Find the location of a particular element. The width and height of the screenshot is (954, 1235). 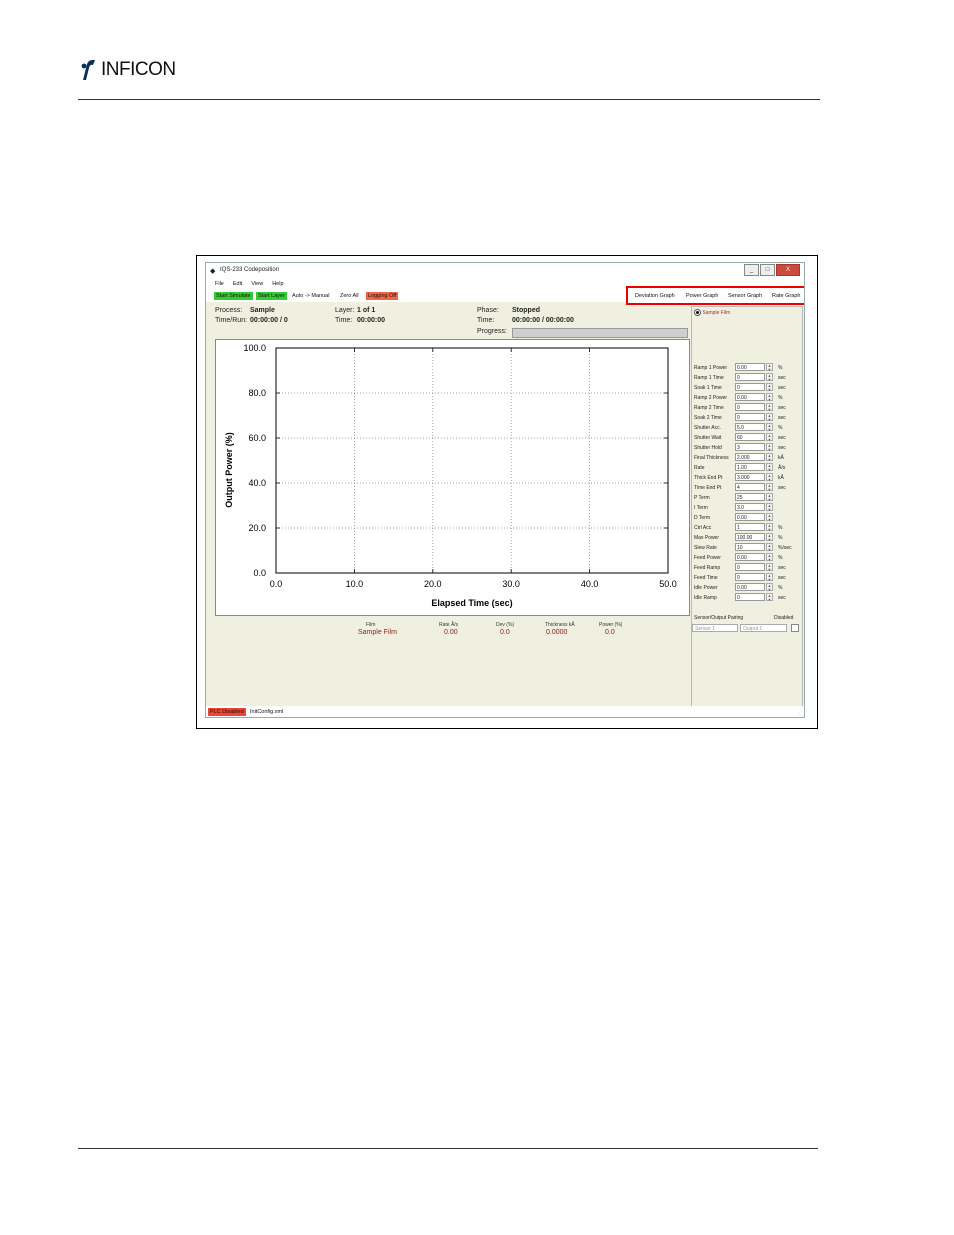

resize-grip-icon: ⋰ is located at coordinates (799, 714).